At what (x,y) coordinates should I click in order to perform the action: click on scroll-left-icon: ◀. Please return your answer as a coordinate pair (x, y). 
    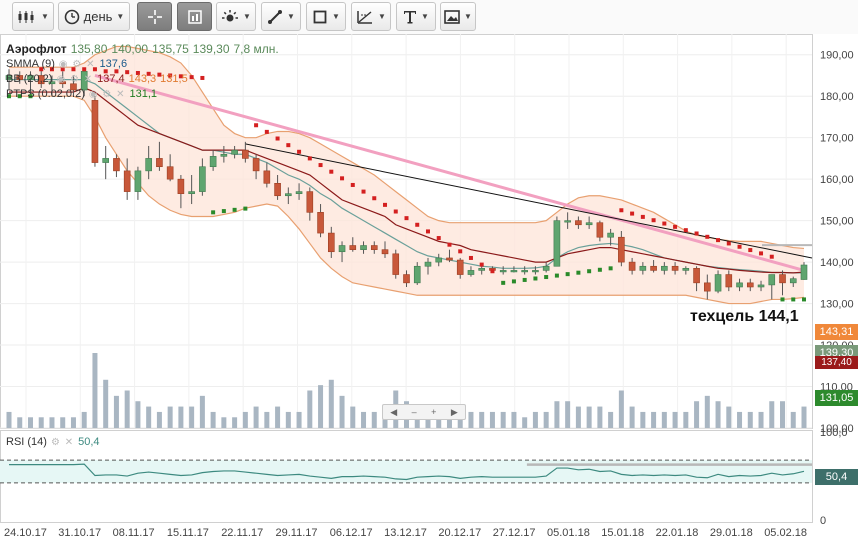
    Looking at the image, I should click on (393, 412).